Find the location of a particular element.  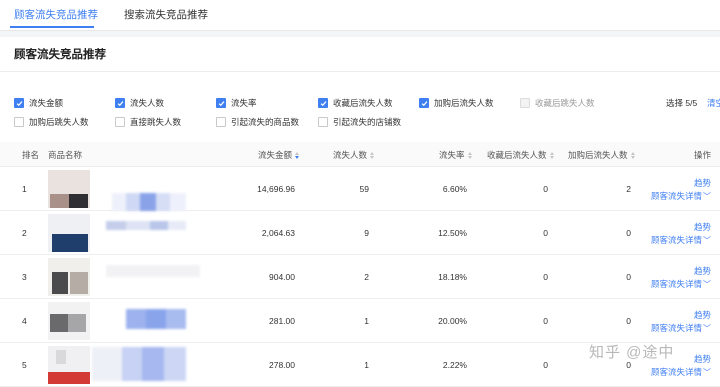

divider is located at coordinates (360, 71).